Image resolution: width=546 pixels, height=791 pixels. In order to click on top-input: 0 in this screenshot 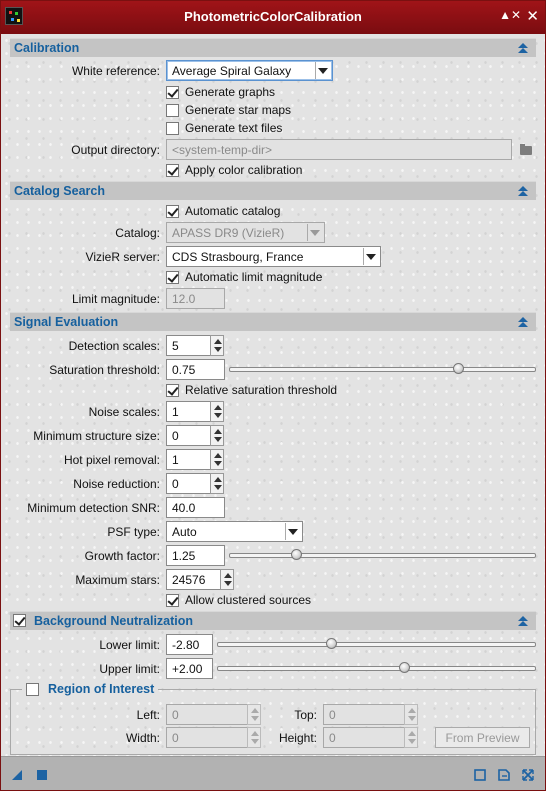, I will do `click(364, 714)`.